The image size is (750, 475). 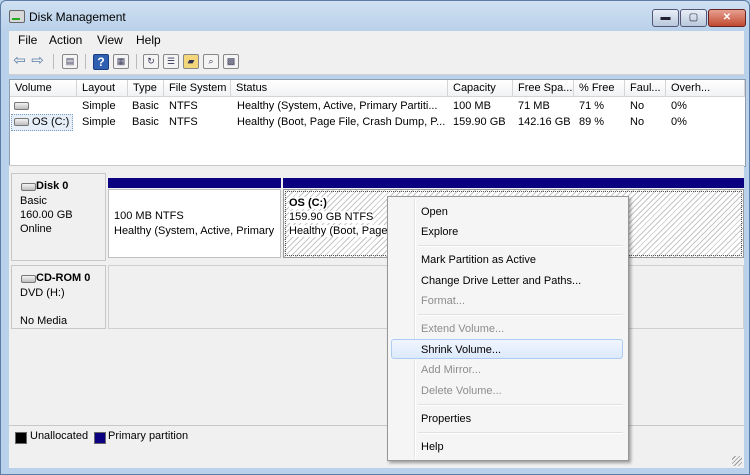 What do you see at coordinates (46, 215) in the screenshot?
I see `disk-0-size: 160.00 GB` at bounding box center [46, 215].